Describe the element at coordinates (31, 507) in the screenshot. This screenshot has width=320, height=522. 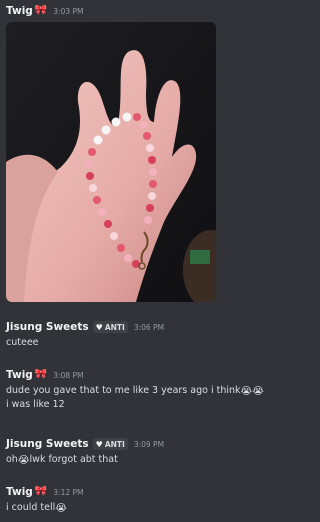
I see `message-text-part: i could tell` at that location.